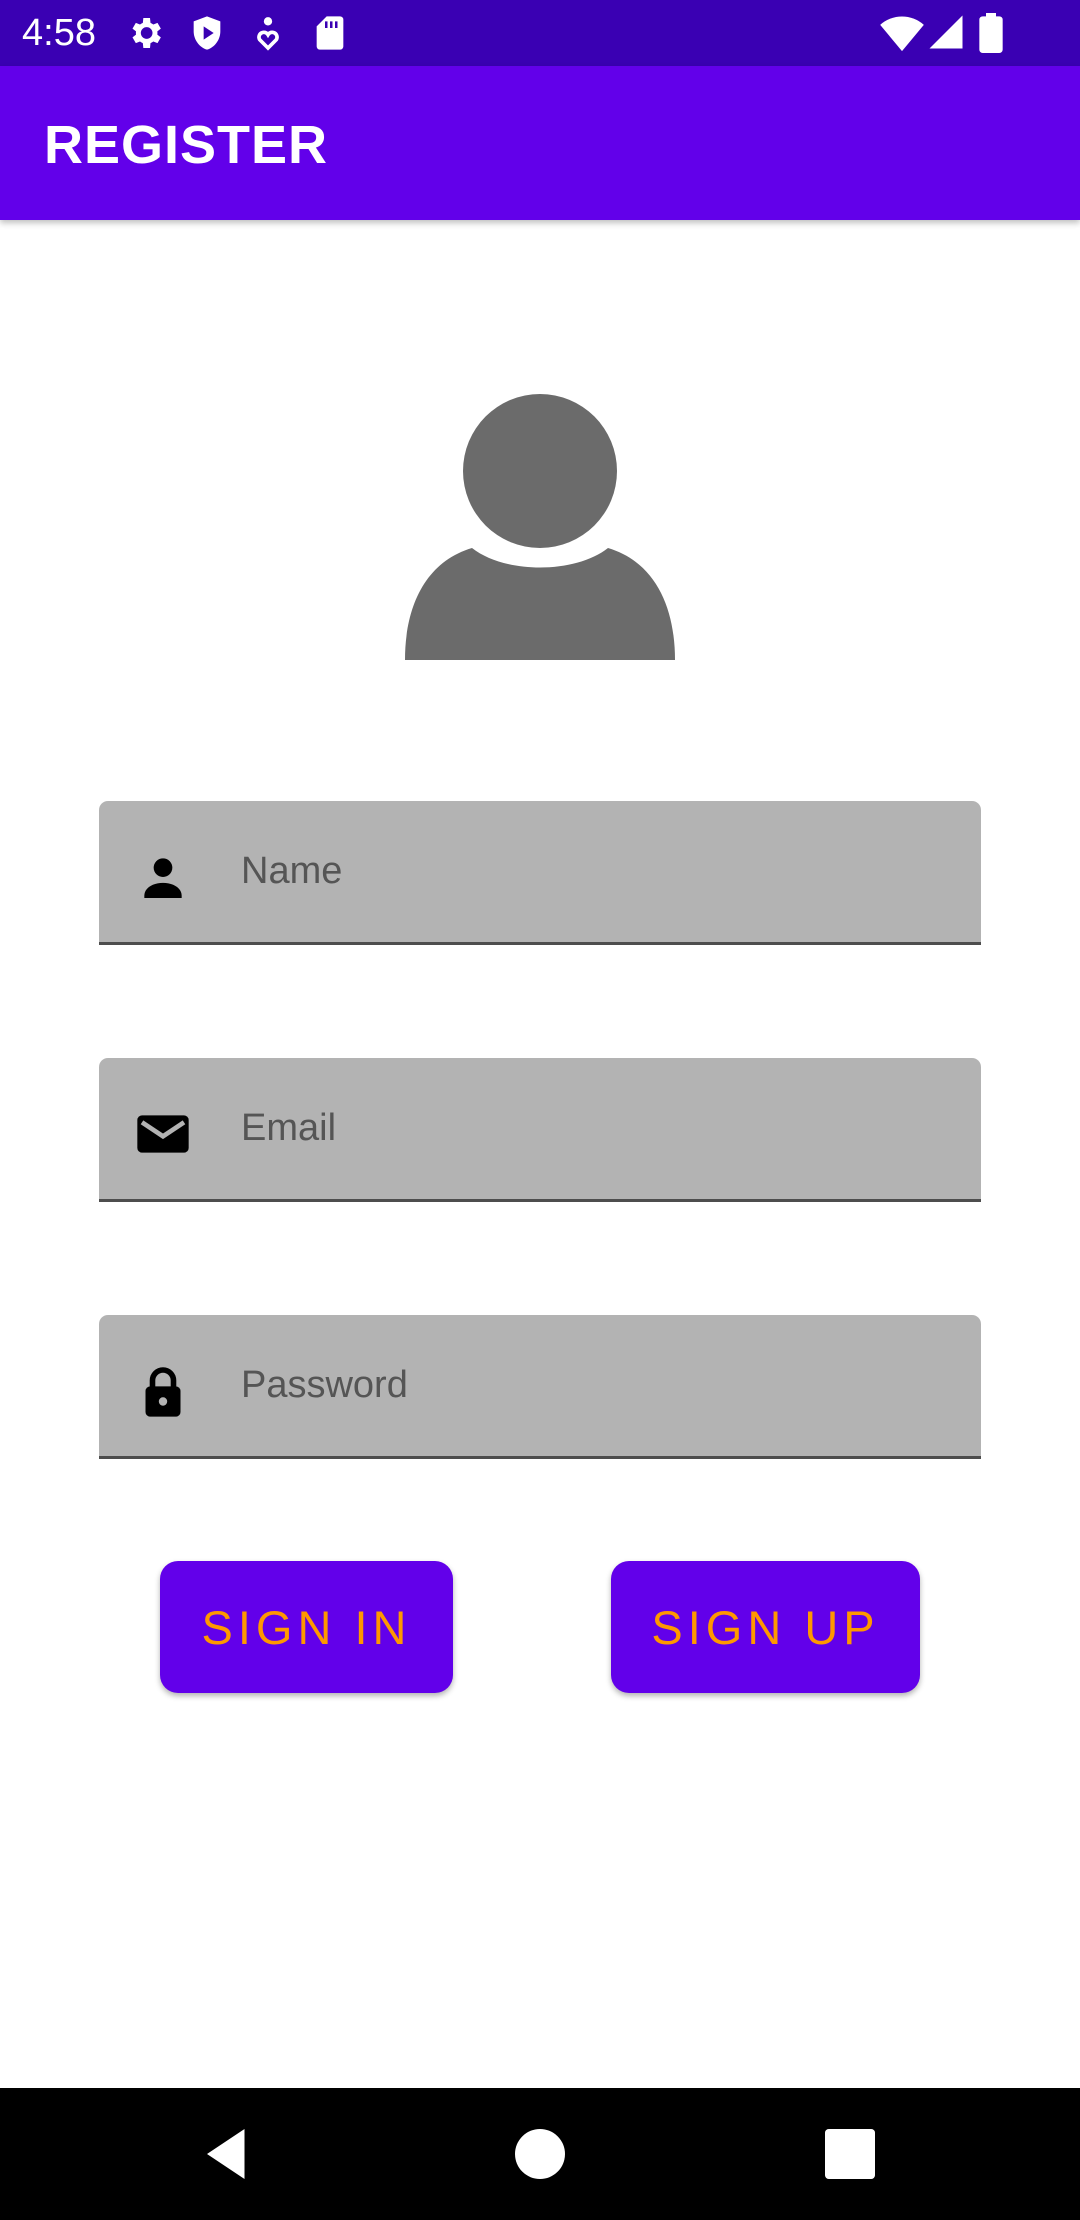  What do you see at coordinates (540, 527) in the screenshot?
I see `avatar-person-icon` at bounding box center [540, 527].